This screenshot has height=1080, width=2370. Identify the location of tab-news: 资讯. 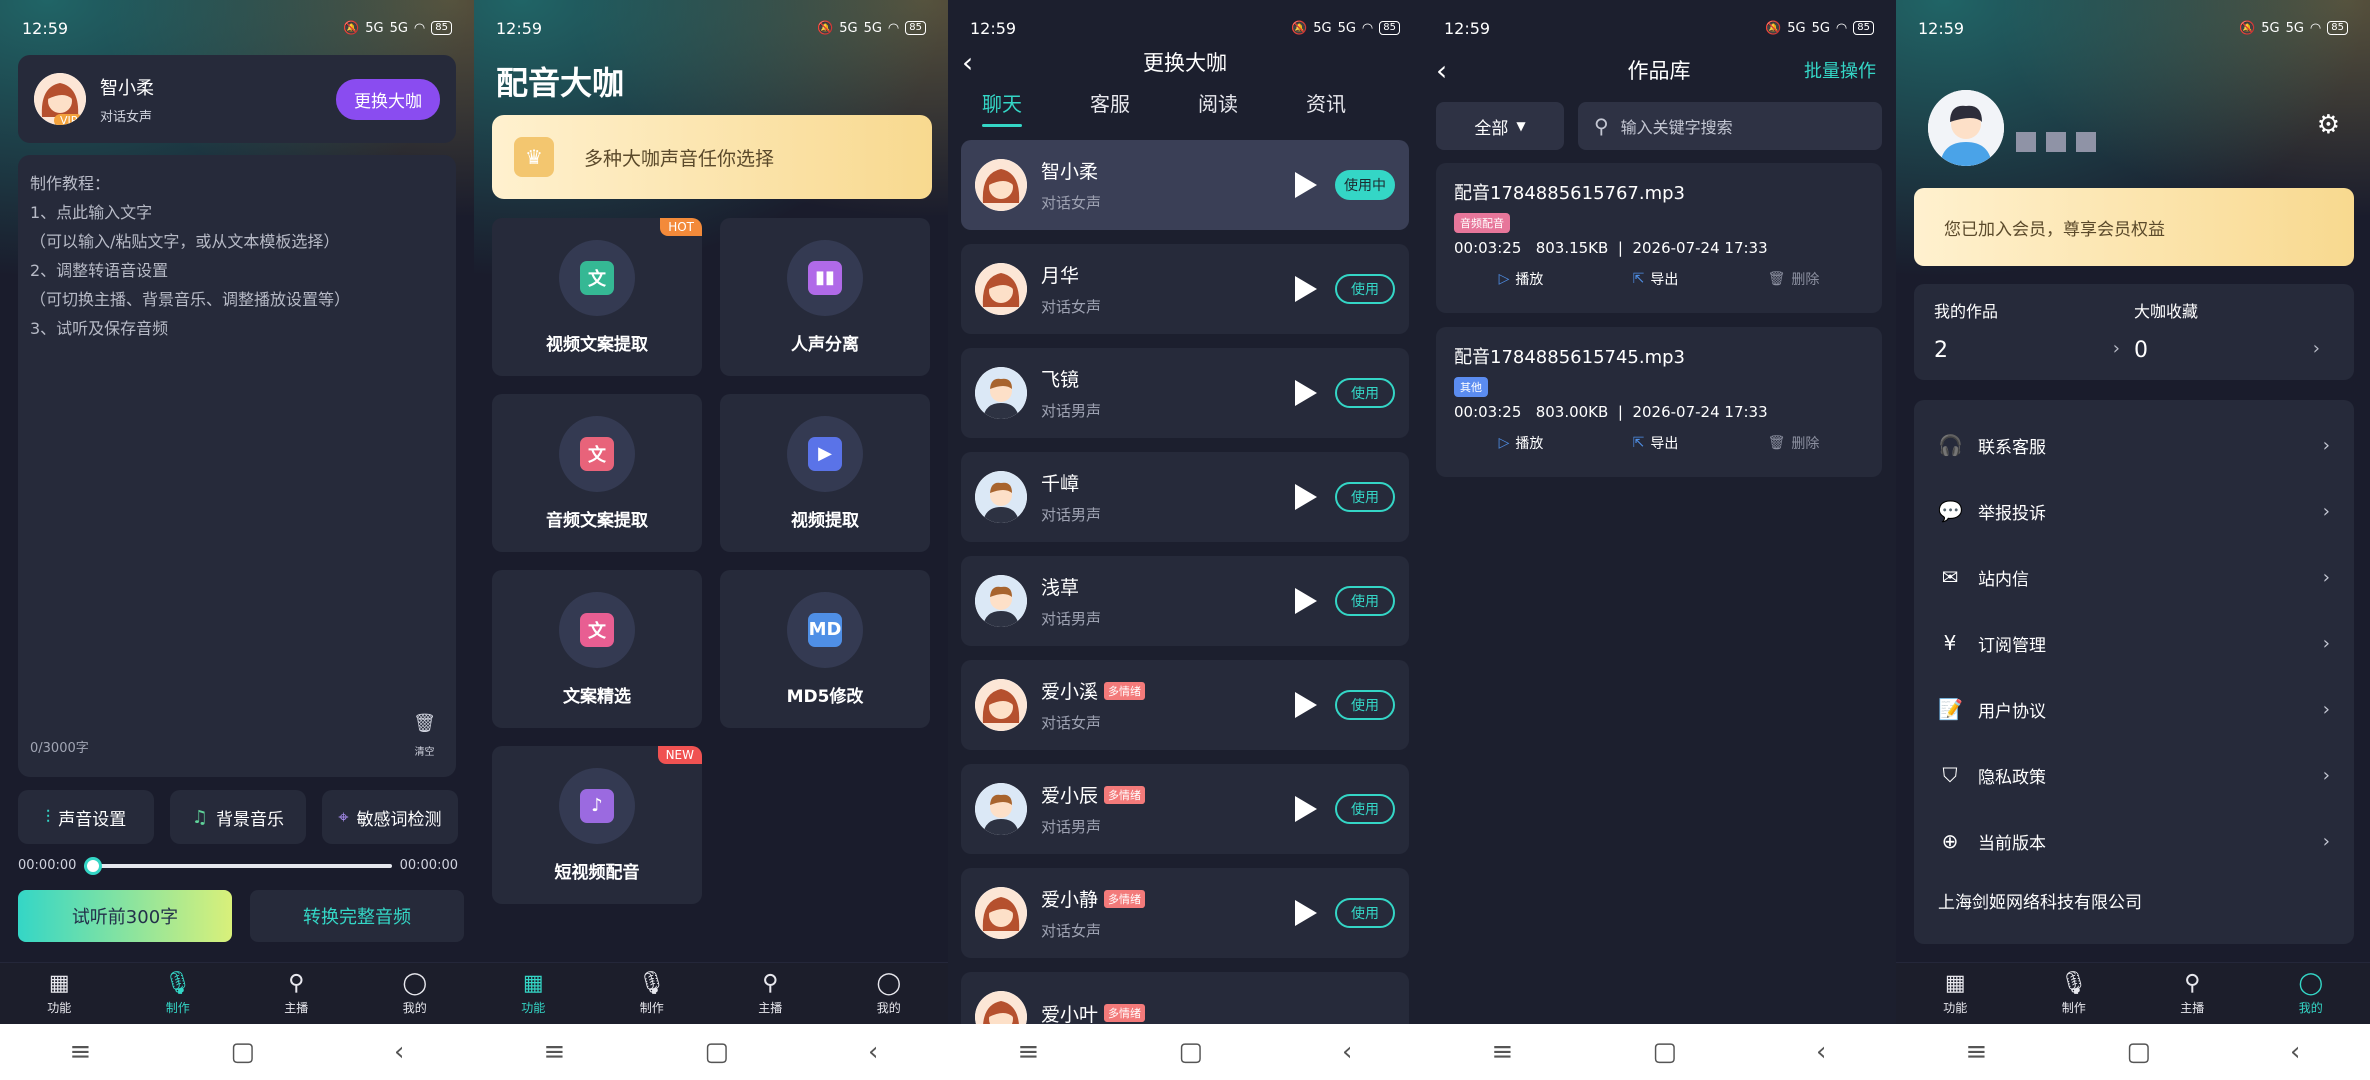
(1360, 102).